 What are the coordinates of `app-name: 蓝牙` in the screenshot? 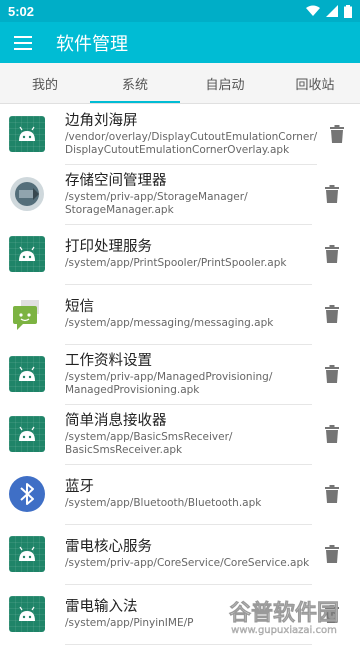 It's located at (79, 487).